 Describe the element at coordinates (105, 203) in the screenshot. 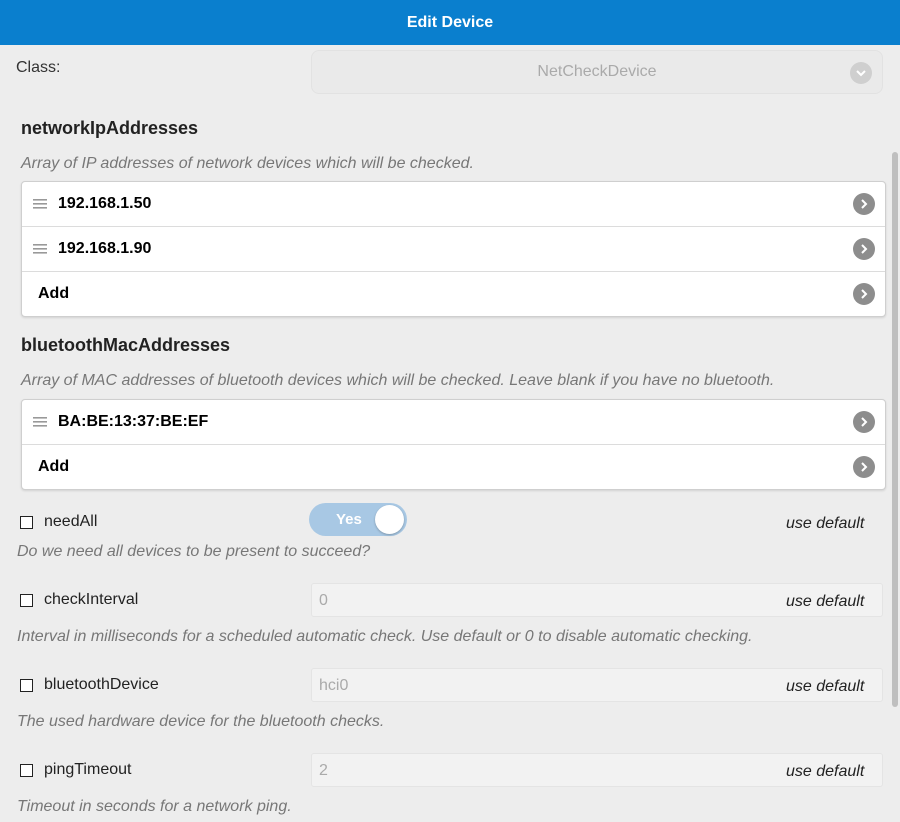

I see `ip-address-text: 192.168.1.50` at that location.